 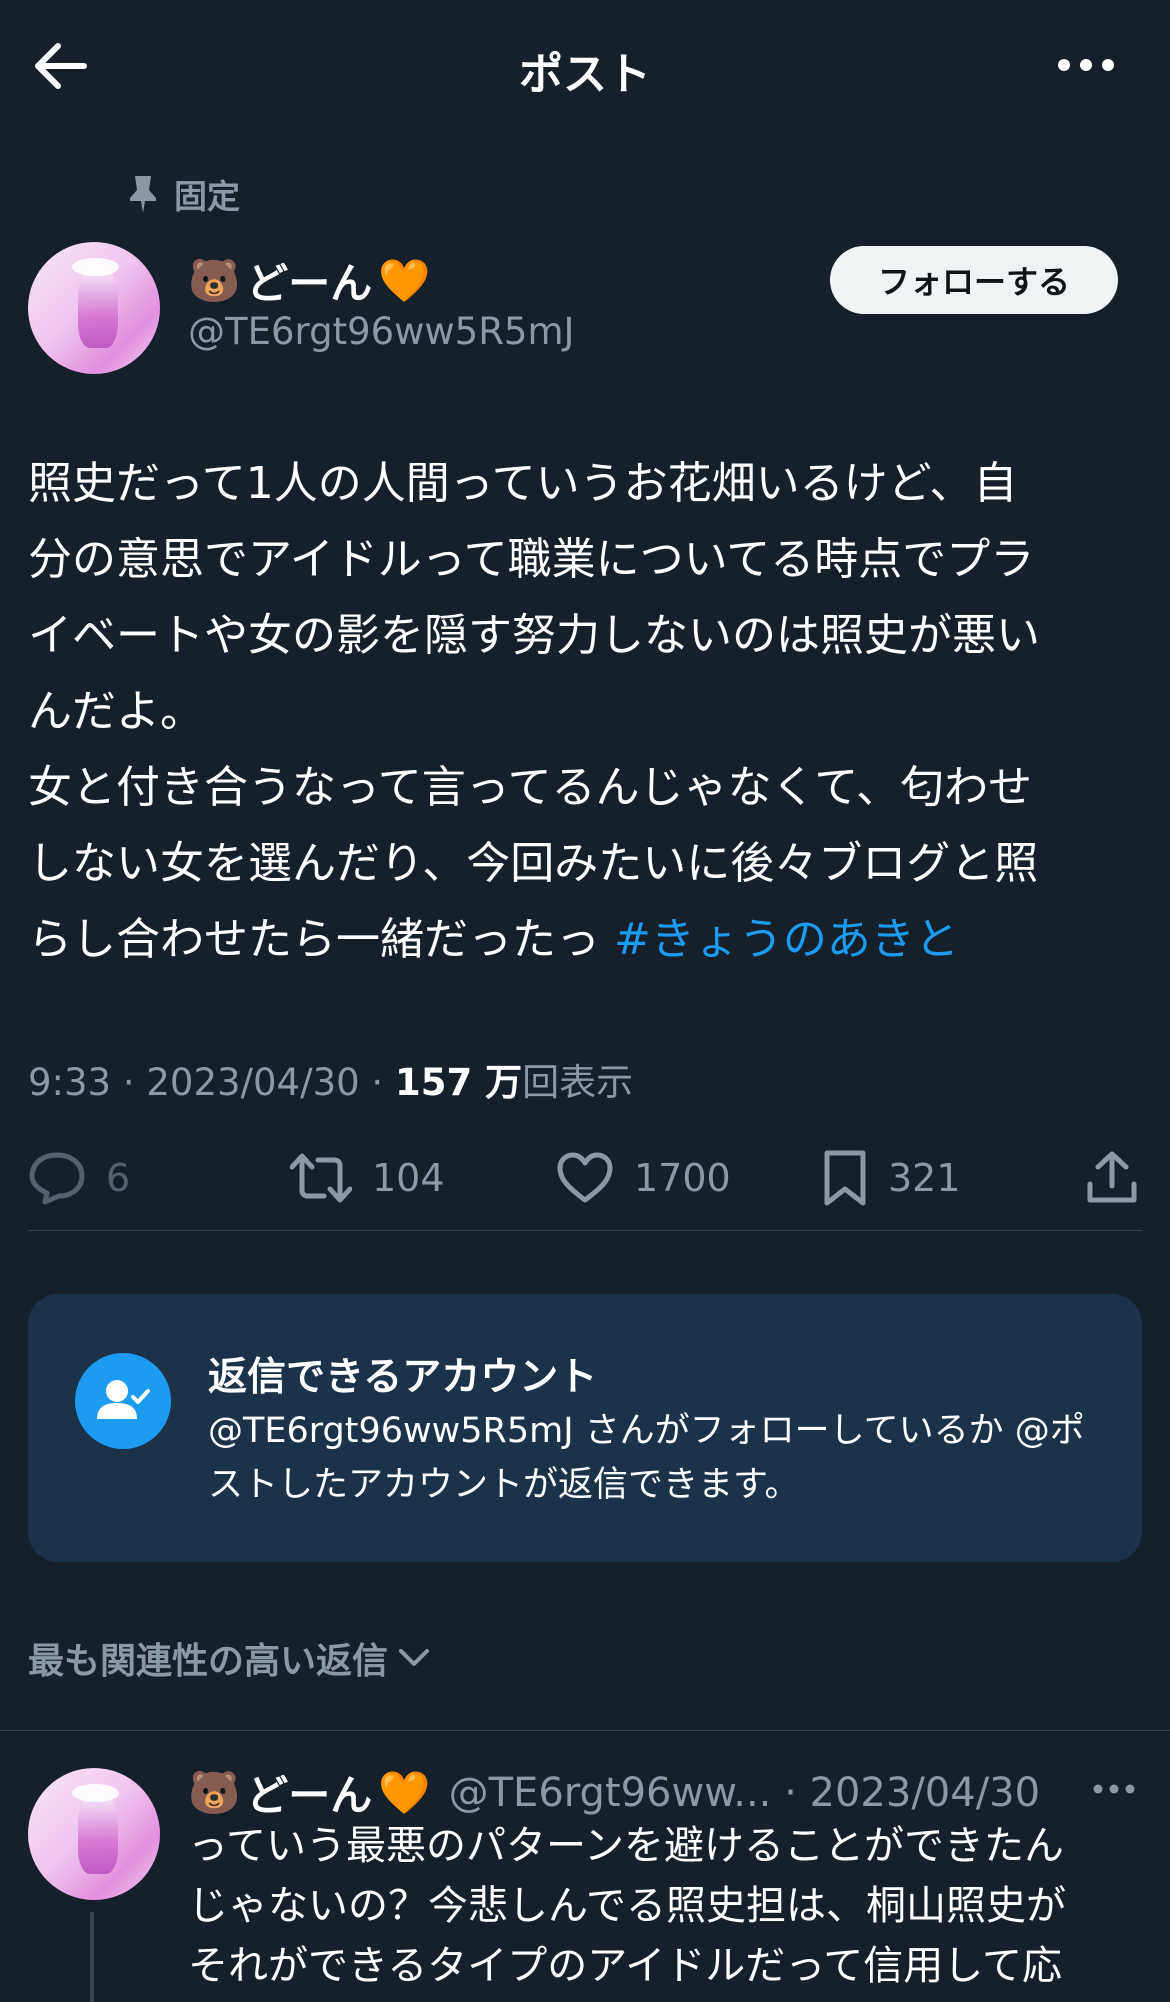 I want to click on share-icon, so click(x=1112, y=1177).